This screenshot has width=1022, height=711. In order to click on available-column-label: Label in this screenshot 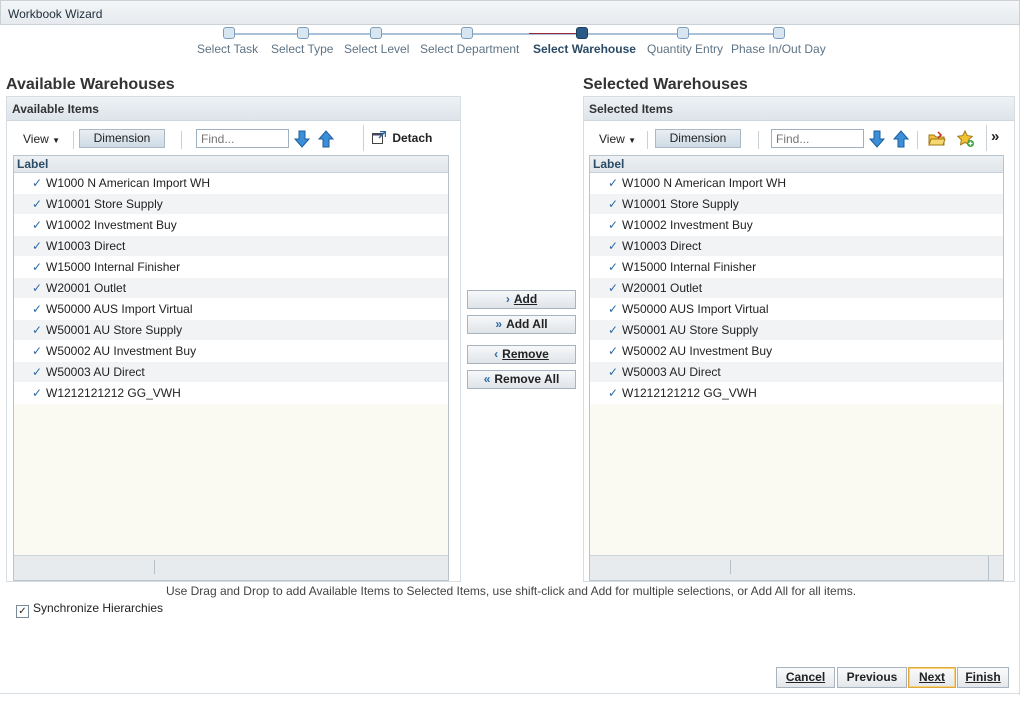, I will do `click(231, 164)`.